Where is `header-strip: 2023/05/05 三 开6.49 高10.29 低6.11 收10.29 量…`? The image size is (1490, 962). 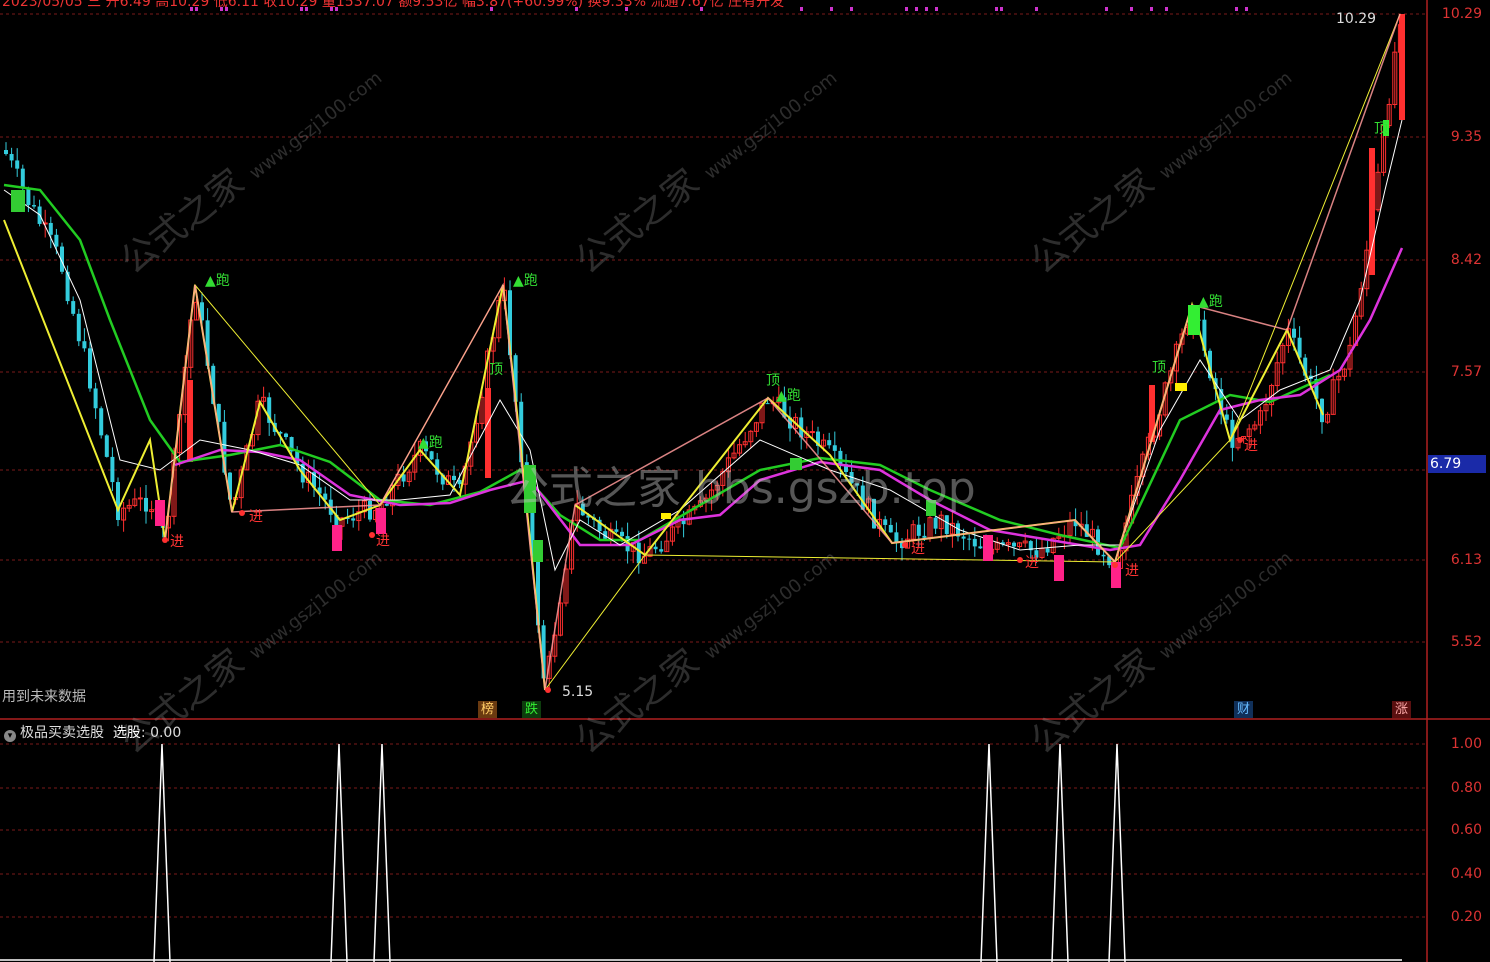
header-strip: 2023/05/05 三 开6.49 高10.29 低6.11 收10.29 量… is located at coordinates (393, 5).